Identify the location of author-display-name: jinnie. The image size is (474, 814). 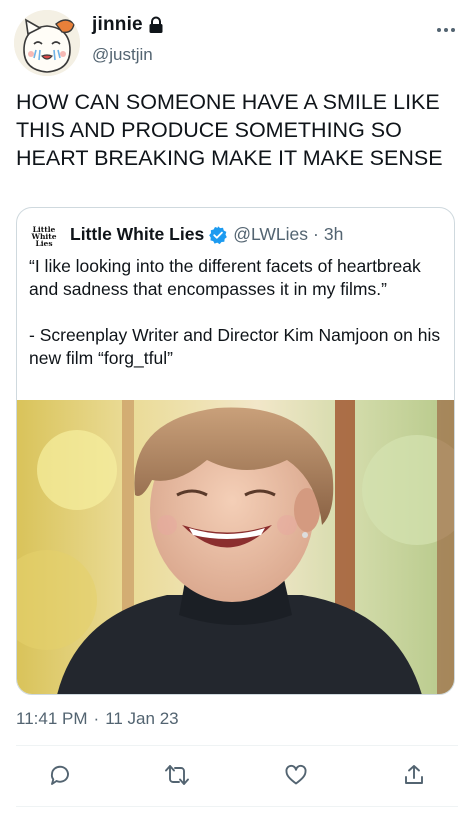
(117, 25).